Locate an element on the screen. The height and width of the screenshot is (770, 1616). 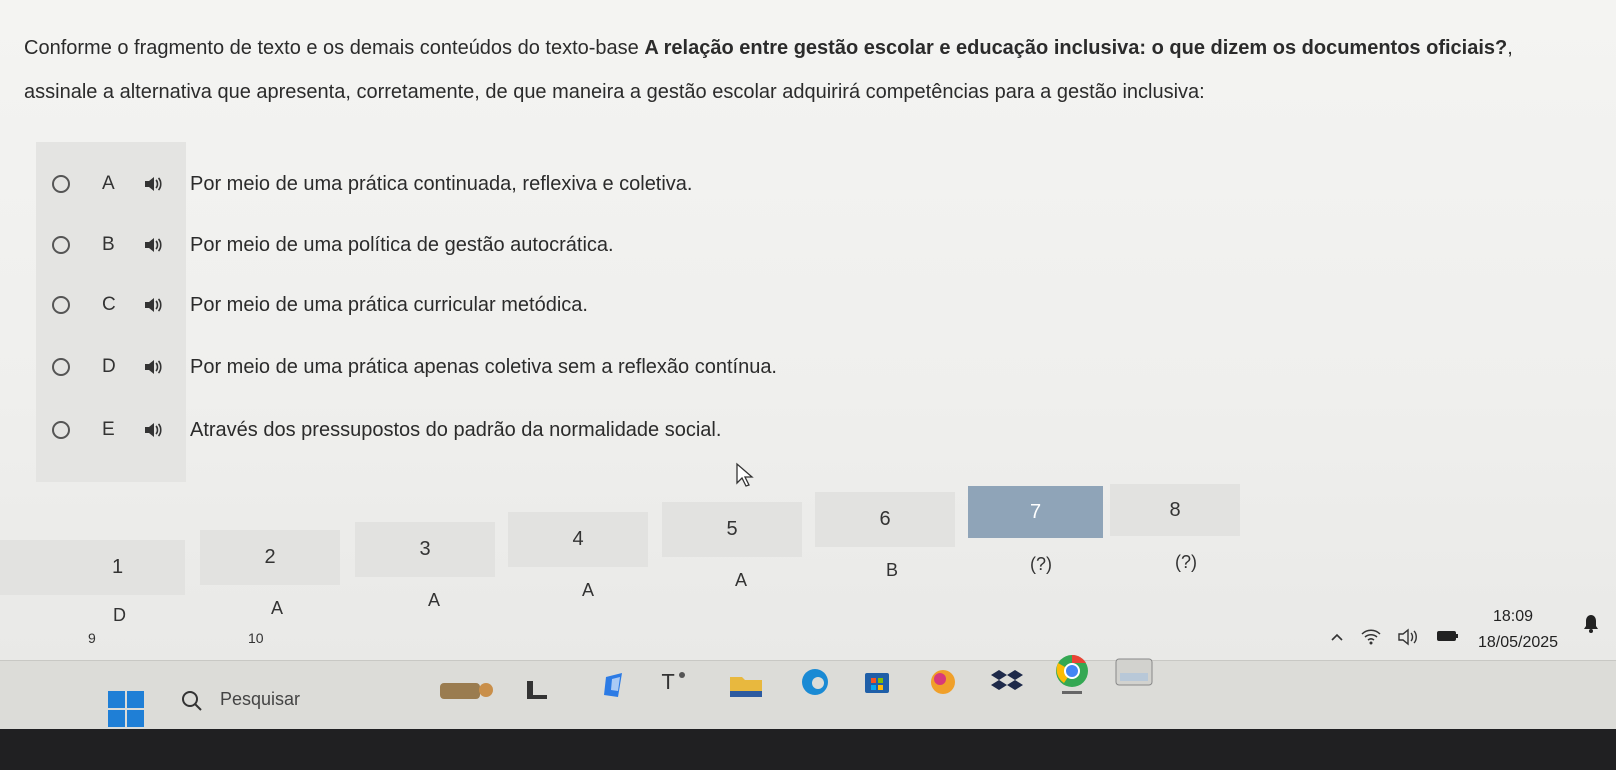
question-number: 6 is located at coordinates (885, 519).